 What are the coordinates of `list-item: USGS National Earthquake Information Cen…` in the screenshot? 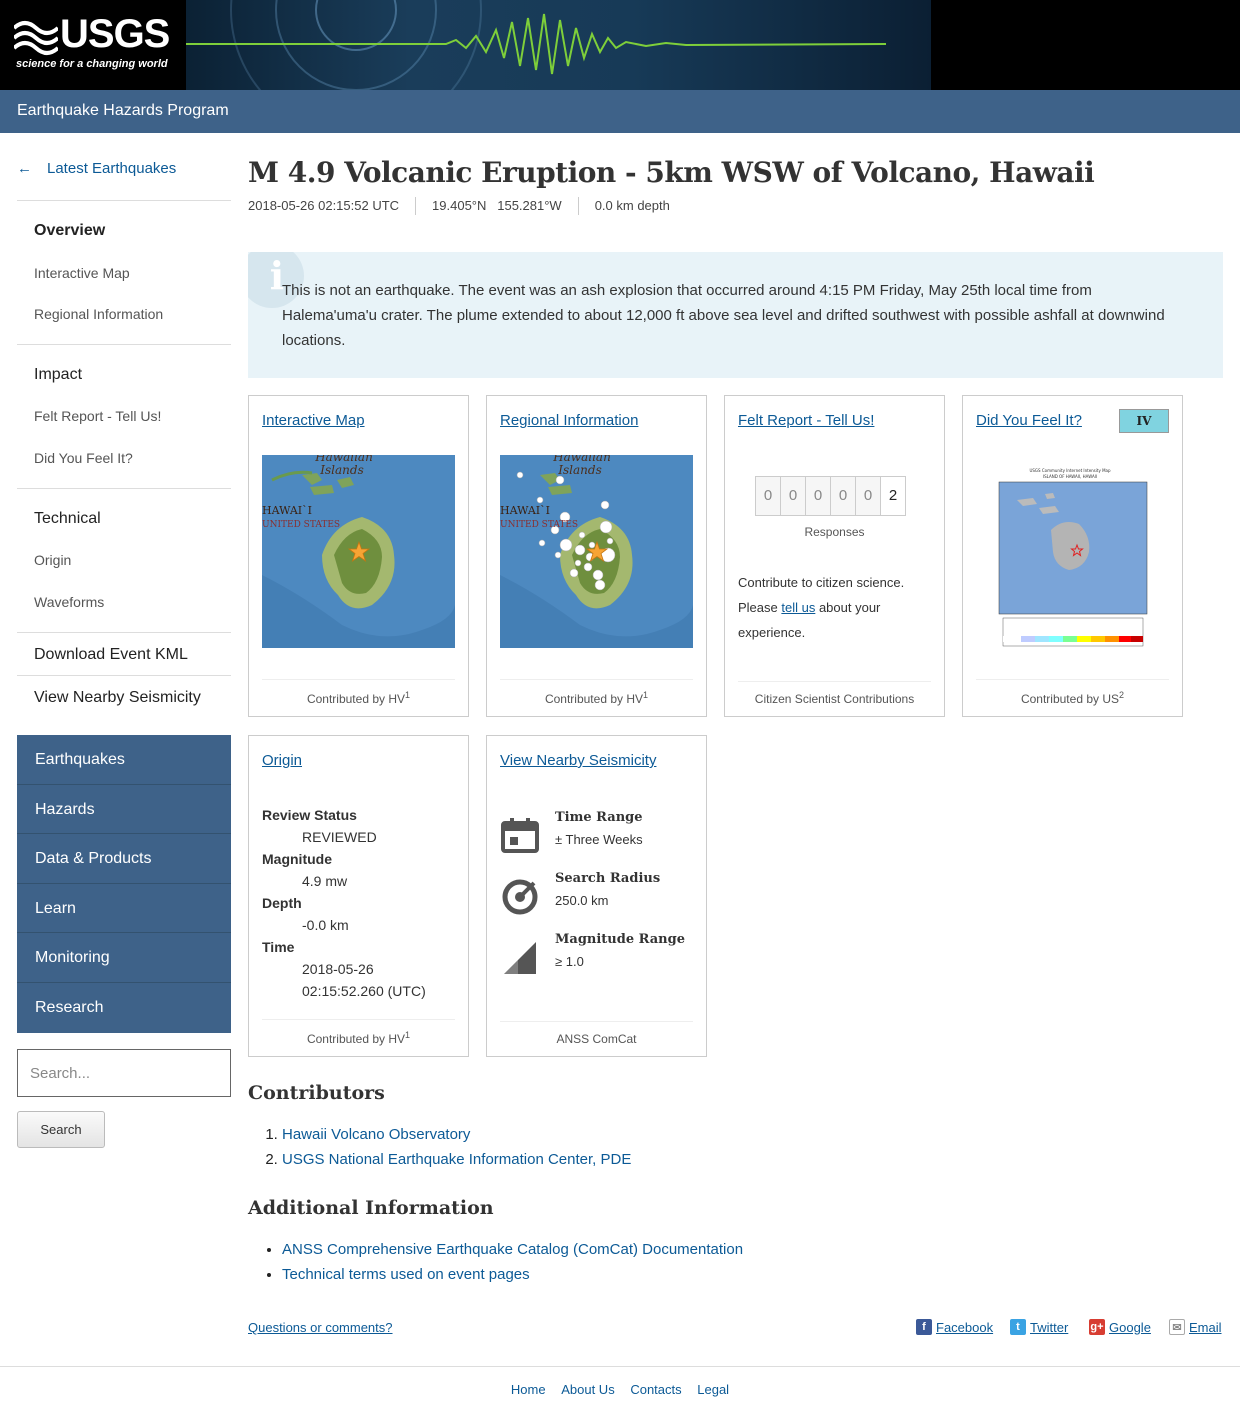 It's located at (456, 1159).